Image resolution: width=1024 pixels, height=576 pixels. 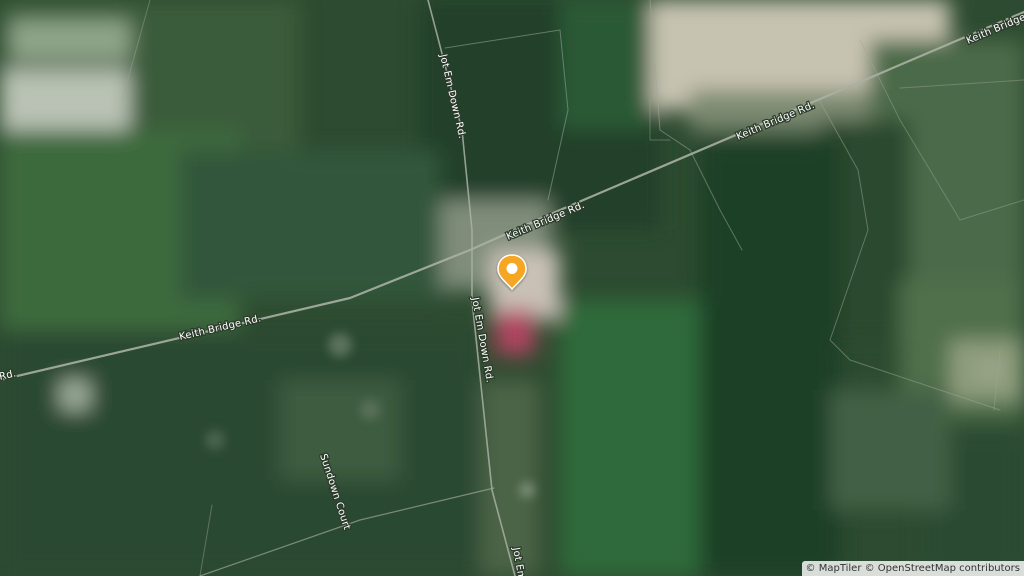 I want to click on maptiler-attribution-link: © MapTiler, so click(x=834, y=568).